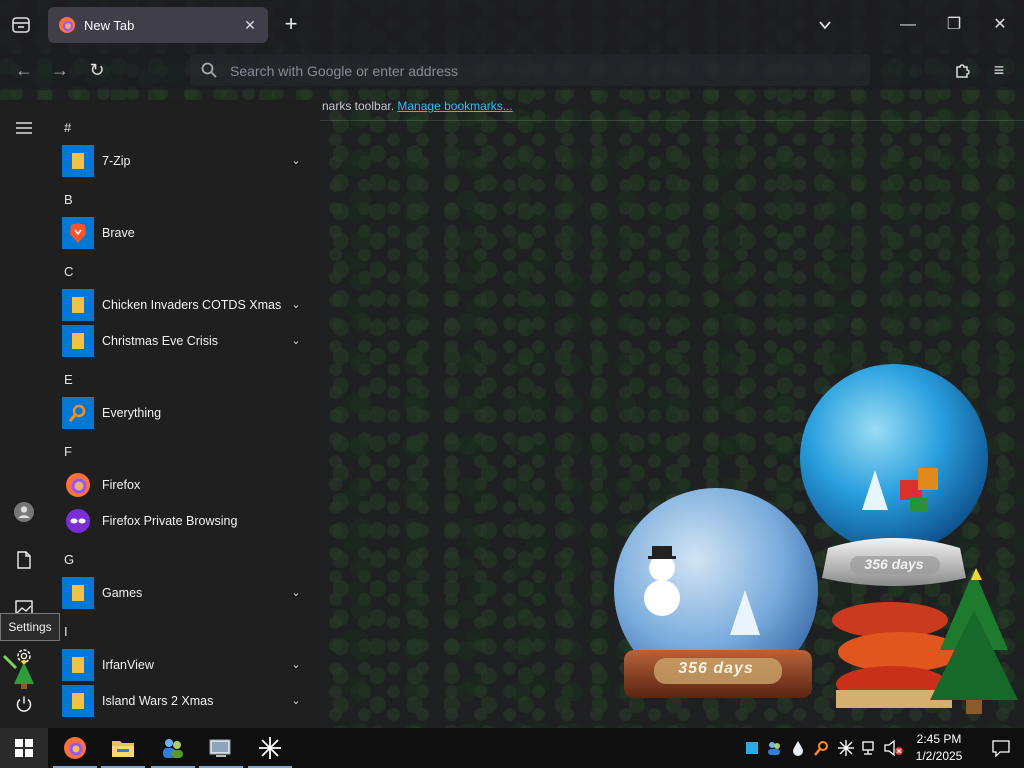 This screenshot has height=768, width=1024. What do you see at coordinates (191, 485) in the screenshot?
I see `app-item-firefox: Firefox` at bounding box center [191, 485].